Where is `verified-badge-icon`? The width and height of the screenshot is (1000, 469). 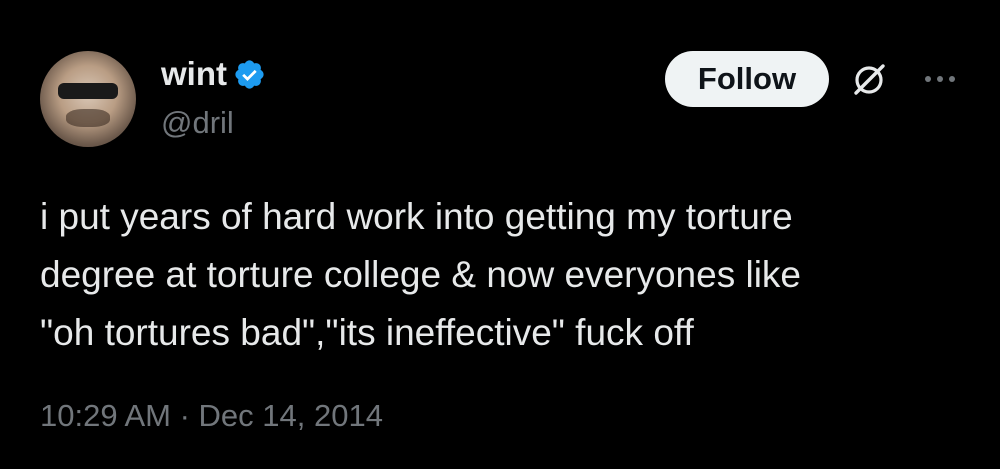
verified-badge-icon is located at coordinates (249, 74).